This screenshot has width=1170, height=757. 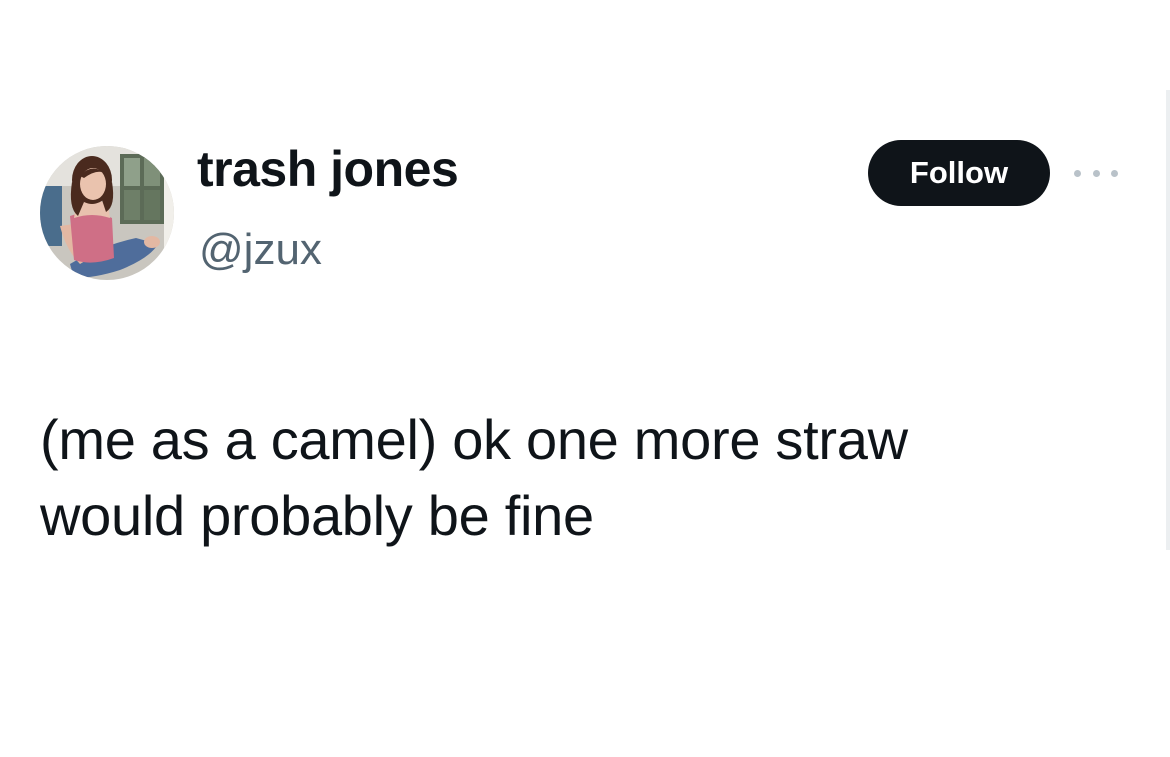 What do you see at coordinates (474, 439) in the screenshot?
I see `tweet-text-line: (me as a camel) ok one more straw` at bounding box center [474, 439].